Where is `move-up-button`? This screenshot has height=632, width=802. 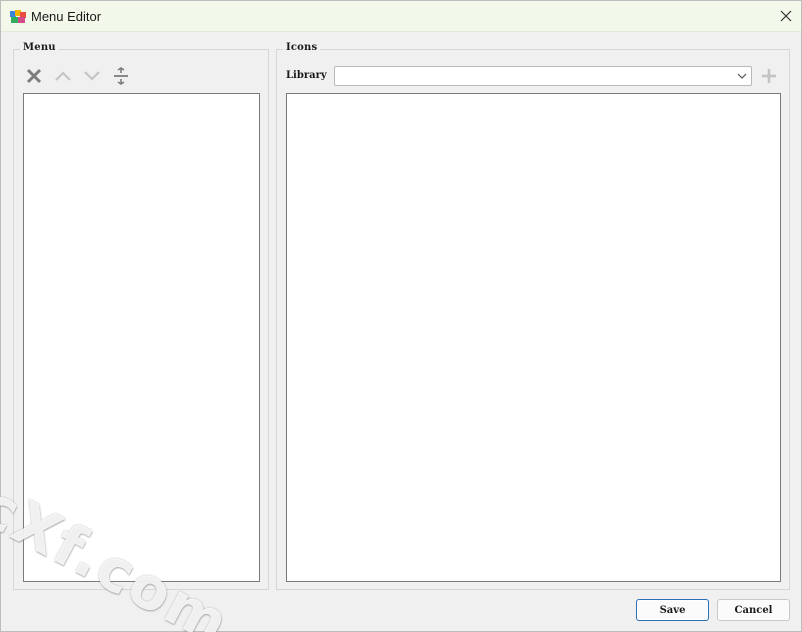 move-up-button is located at coordinates (63, 76).